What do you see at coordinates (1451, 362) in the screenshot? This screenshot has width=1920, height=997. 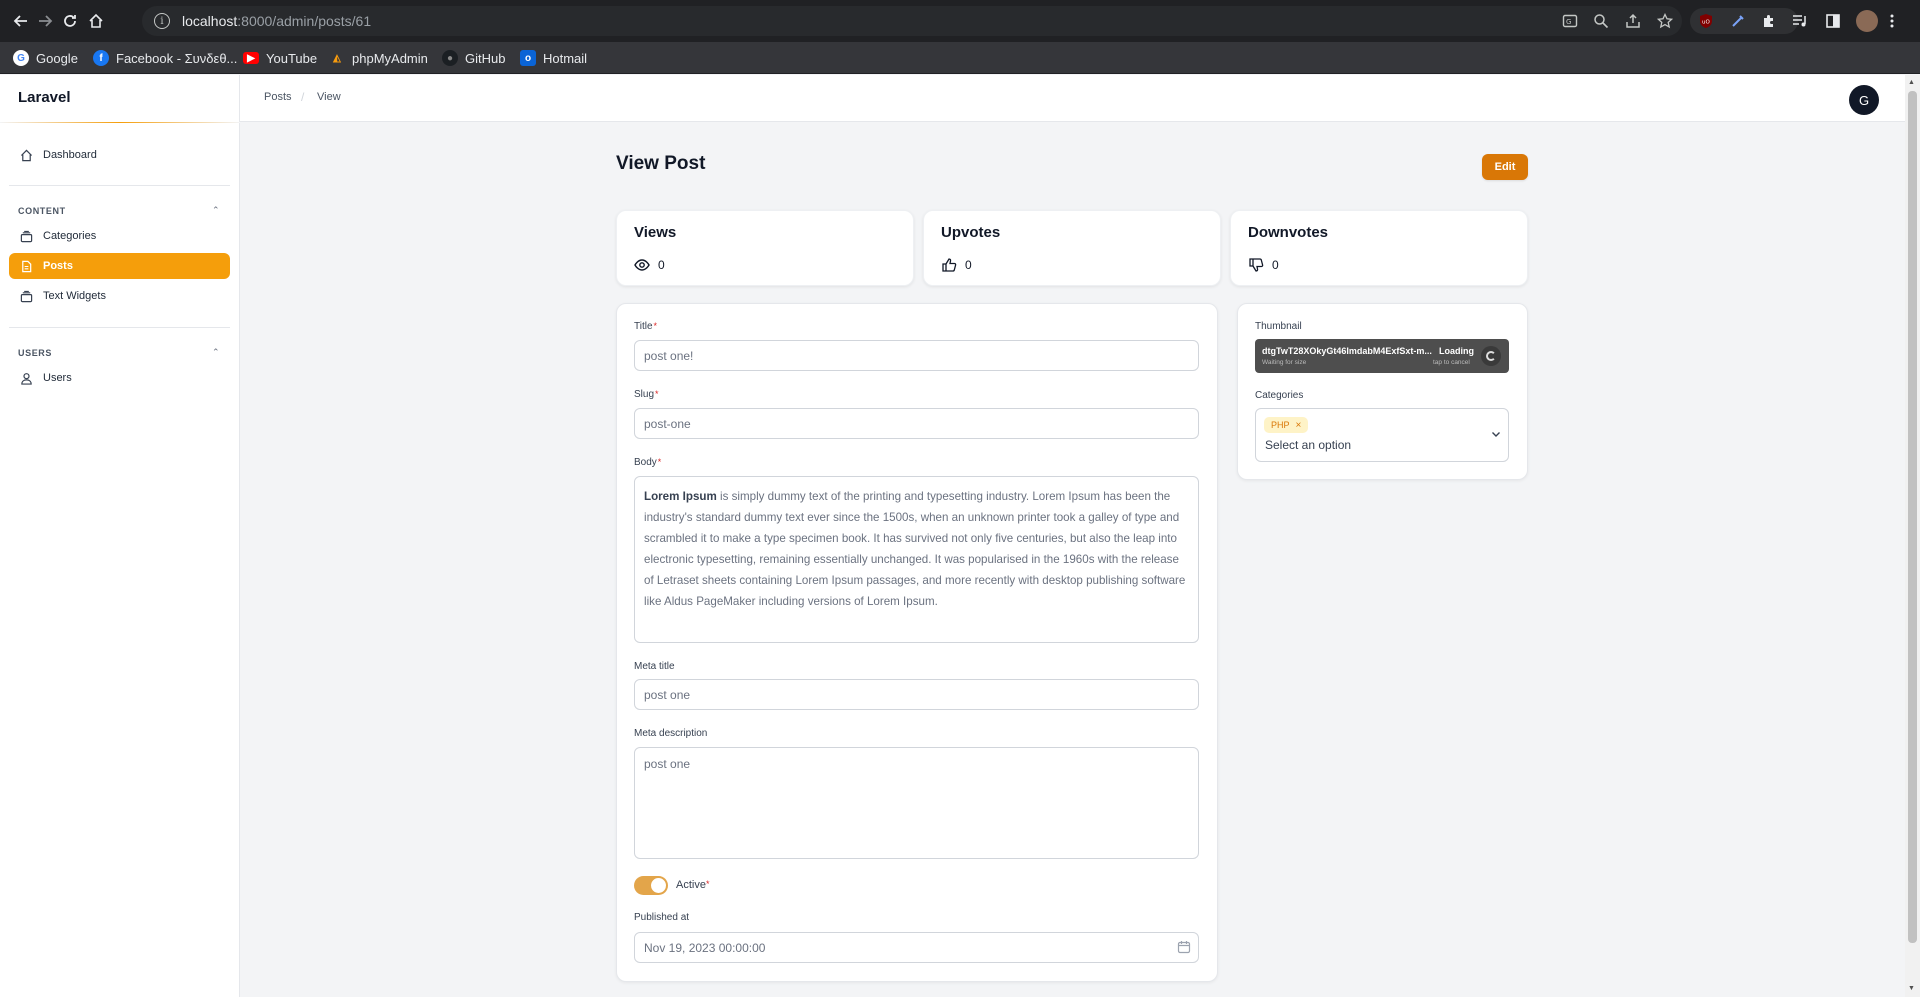 I see `thumbnail-cancel: tap to cancel` at bounding box center [1451, 362].